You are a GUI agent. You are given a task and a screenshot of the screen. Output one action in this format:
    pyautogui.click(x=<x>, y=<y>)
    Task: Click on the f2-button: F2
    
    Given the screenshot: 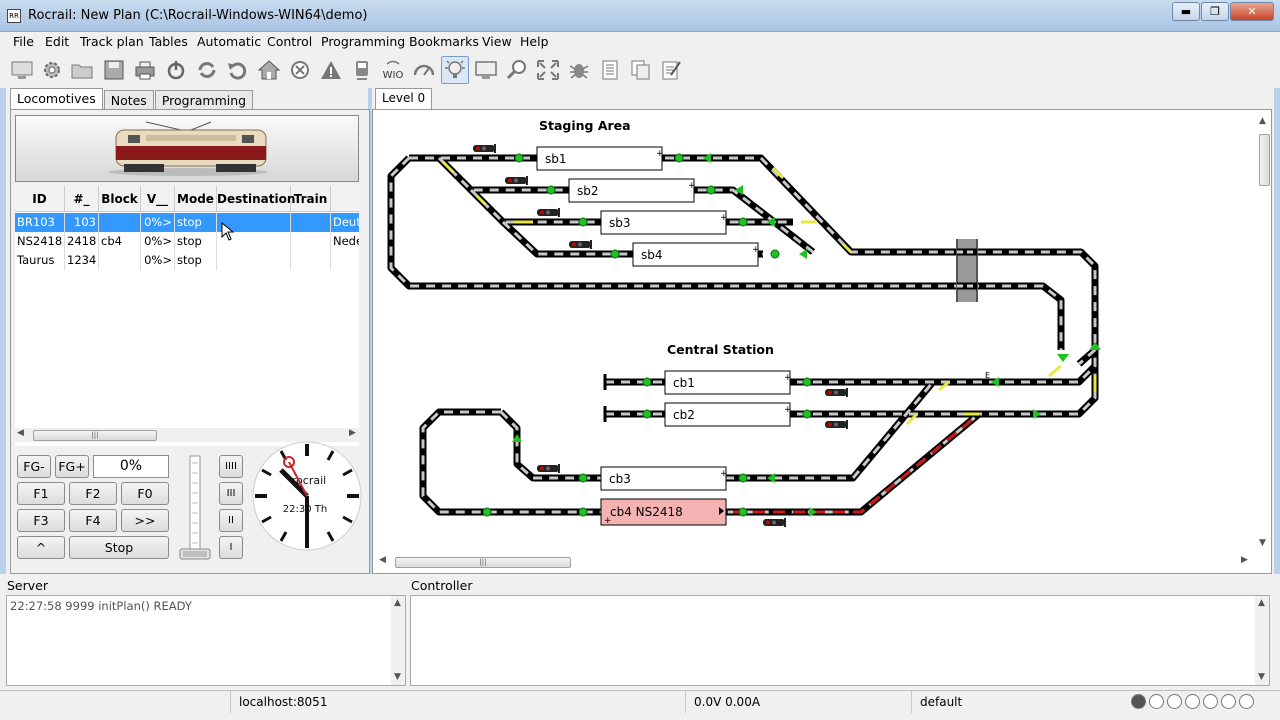 What is the action you would take?
    pyautogui.click(x=93, y=493)
    